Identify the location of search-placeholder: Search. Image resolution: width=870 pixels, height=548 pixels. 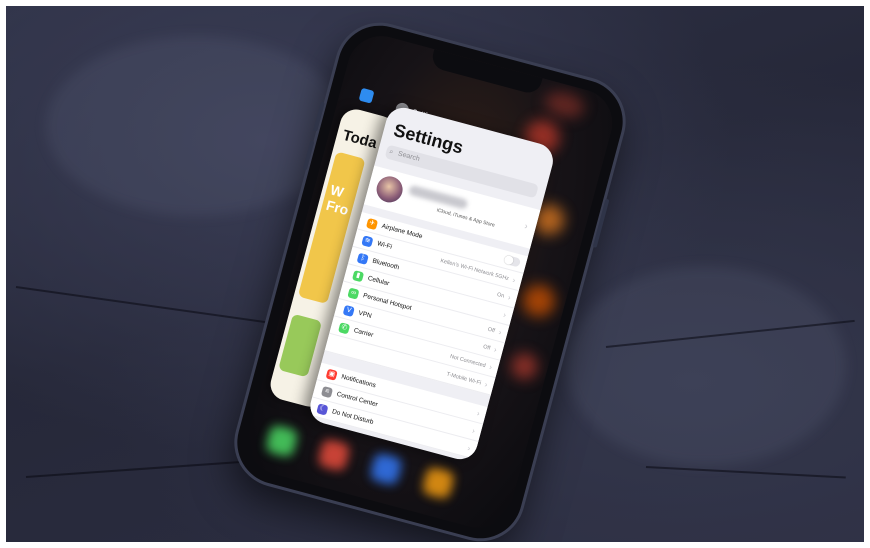
(409, 156).